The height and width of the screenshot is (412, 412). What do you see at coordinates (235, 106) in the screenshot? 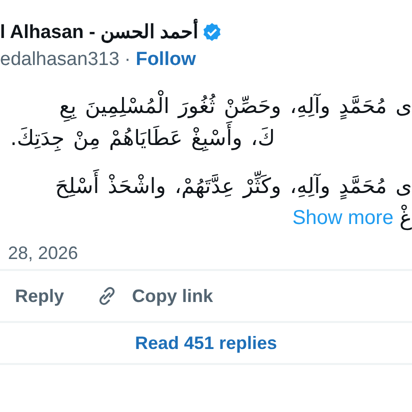
I see `post-text: ى مُحَمَّدٍ وآلِهِ، وحَصِّنْ ثُغُورَ الْمُسْلِمِينَ بِعِ` at bounding box center [235, 106].